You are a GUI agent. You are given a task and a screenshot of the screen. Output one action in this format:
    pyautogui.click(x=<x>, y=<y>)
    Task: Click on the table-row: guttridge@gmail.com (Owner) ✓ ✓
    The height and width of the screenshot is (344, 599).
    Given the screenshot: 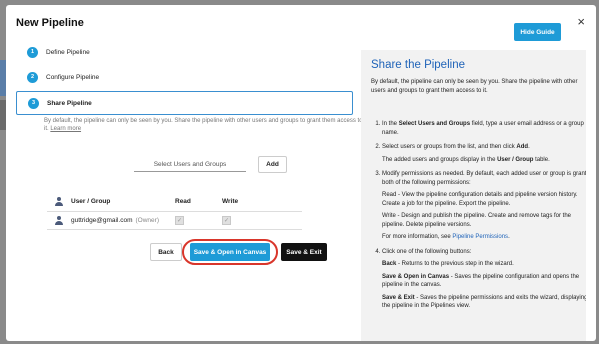 What is the action you would take?
    pyautogui.click(x=174, y=221)
    